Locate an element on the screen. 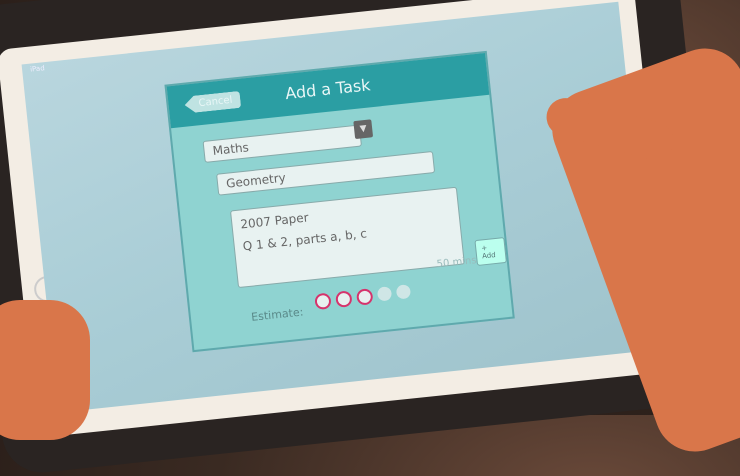  estimate-label: Estimate: is located at coordinates (277, 314).